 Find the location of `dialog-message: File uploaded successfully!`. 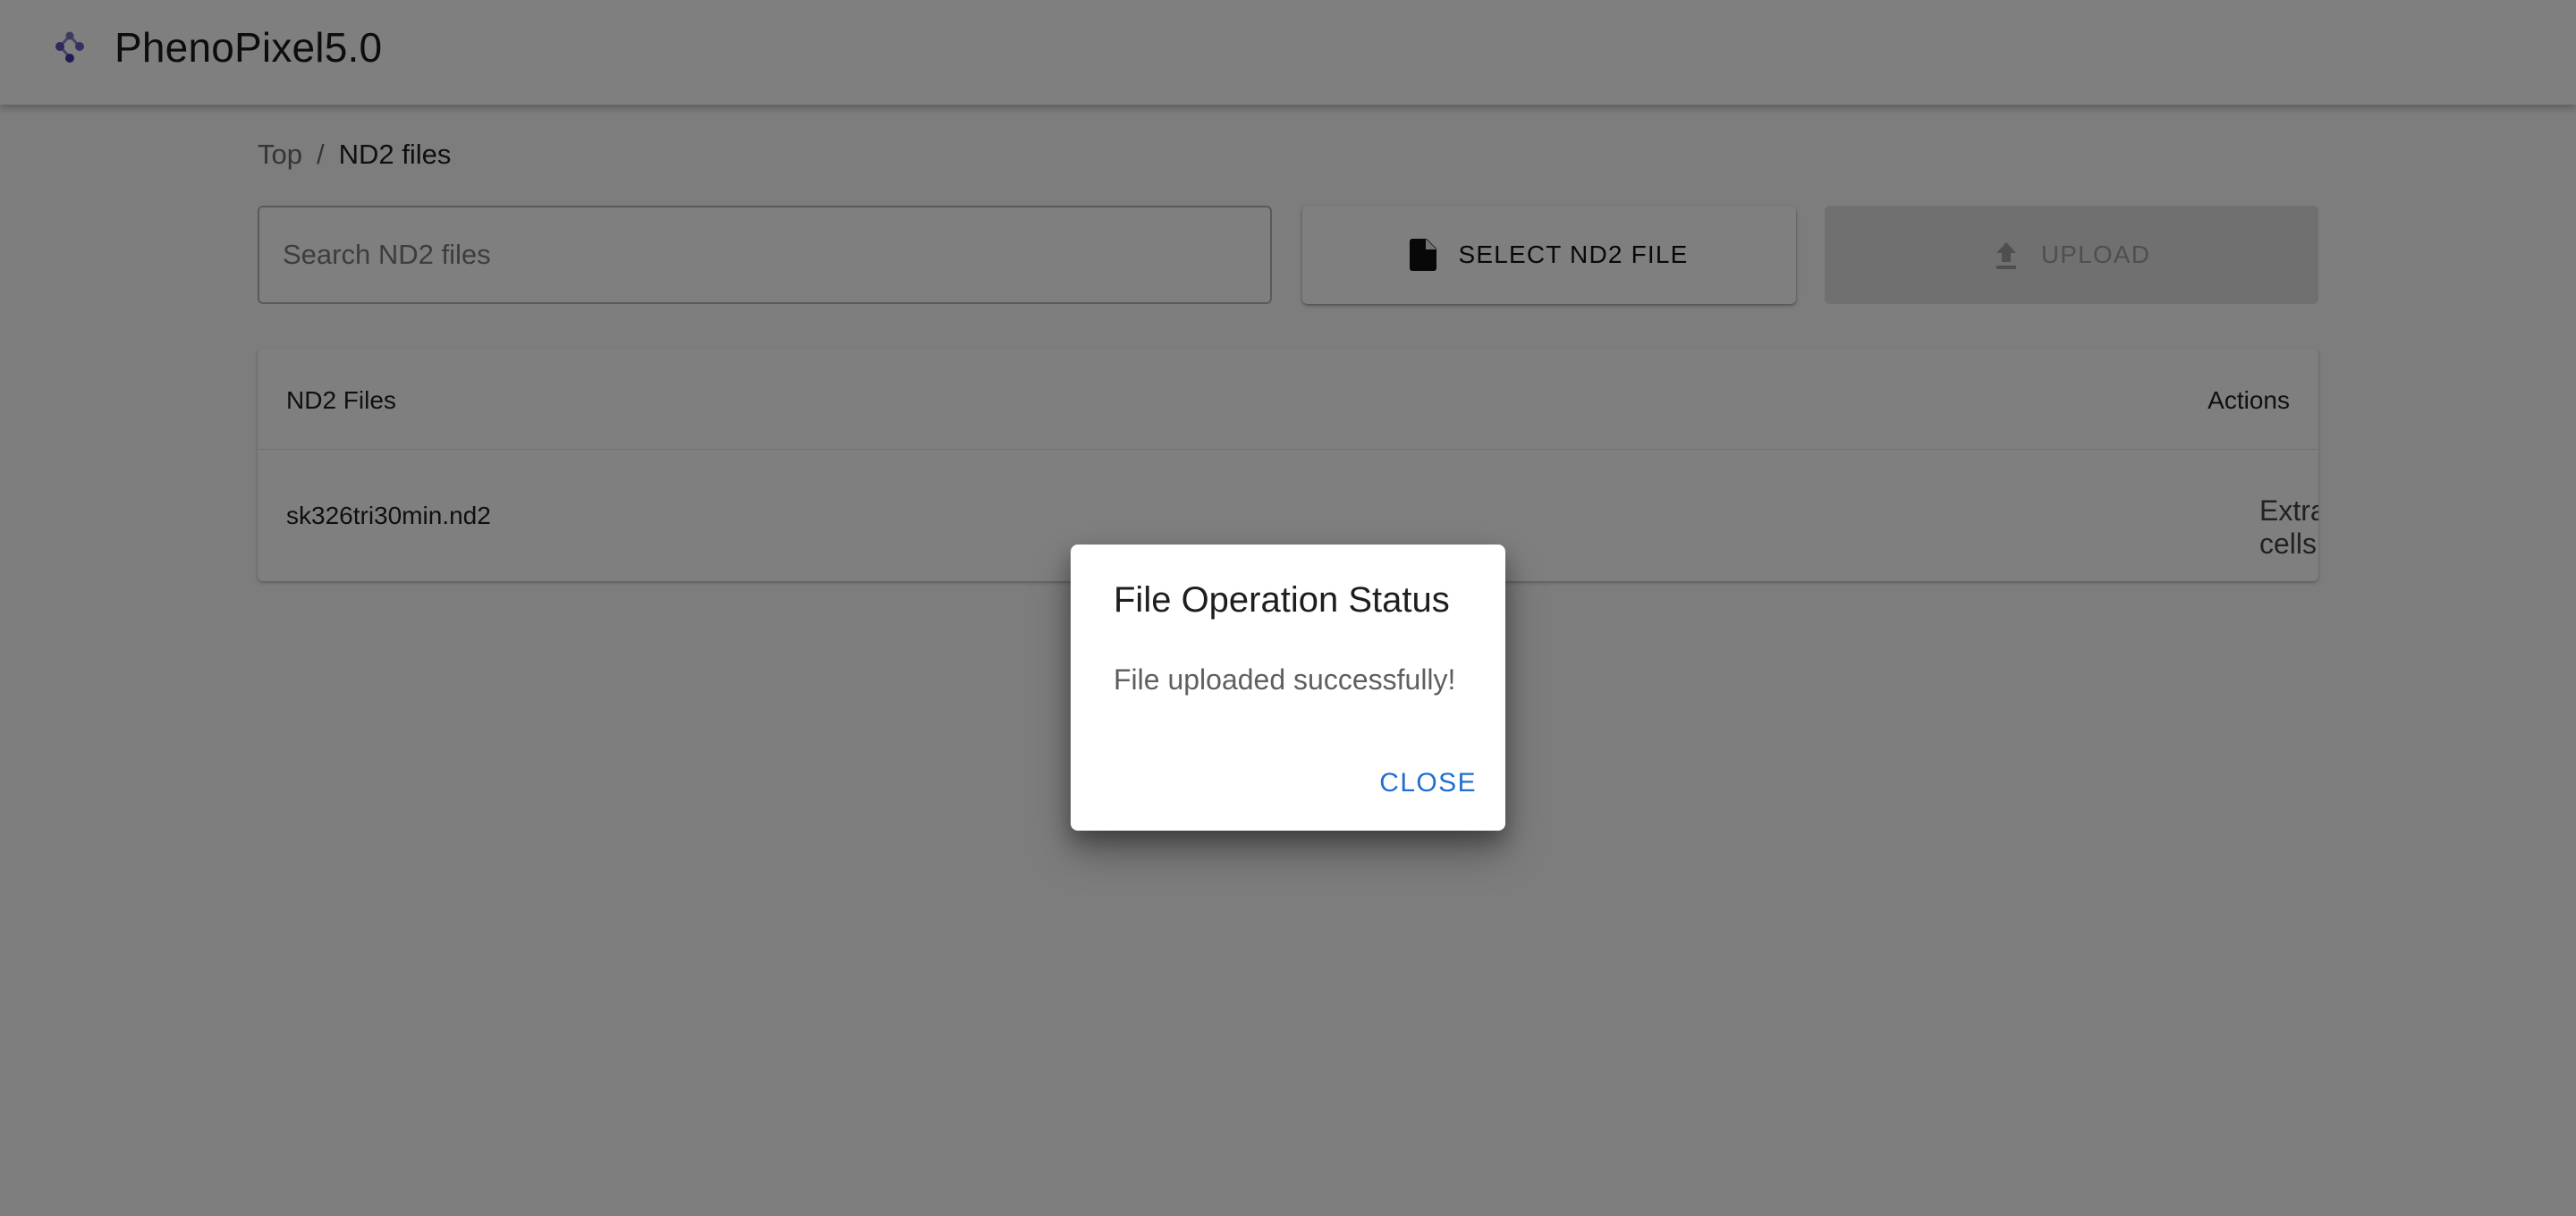

dialog-message: File uploaded successfully! is located at coordinates (1285, 679).